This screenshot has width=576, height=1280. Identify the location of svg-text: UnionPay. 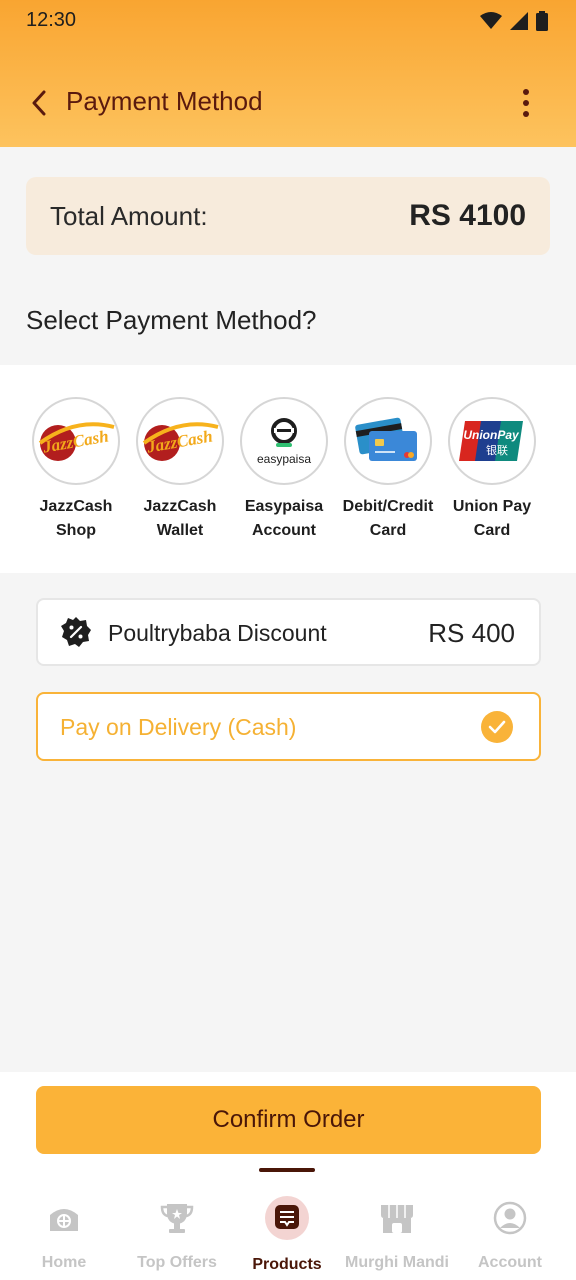
(491, 435).